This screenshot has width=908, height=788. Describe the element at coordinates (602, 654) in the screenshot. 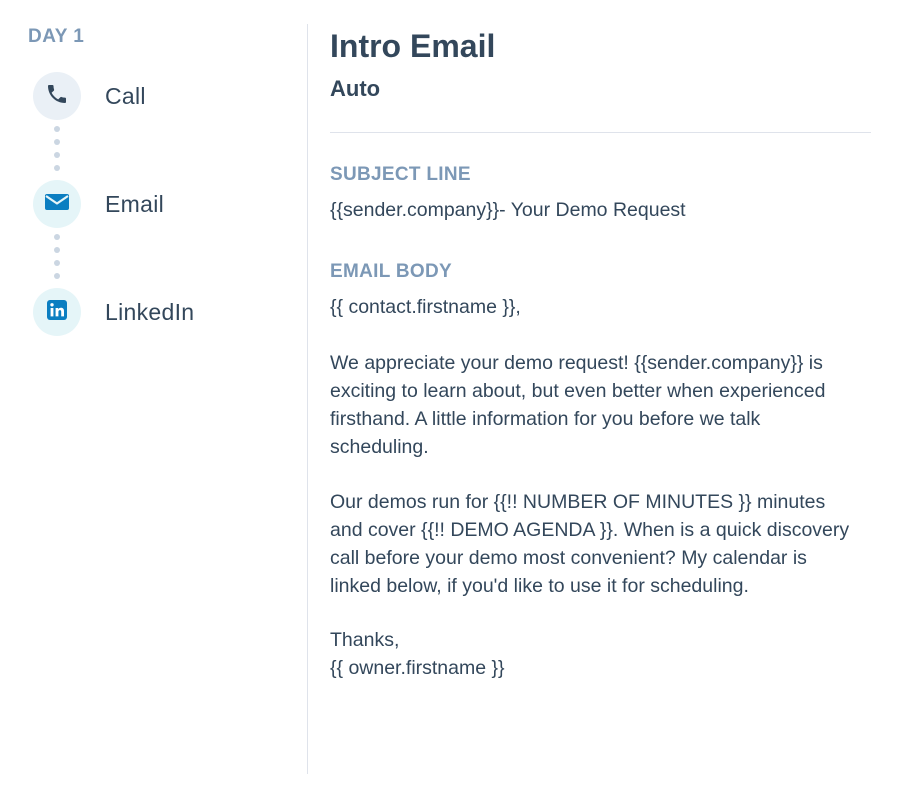

I see `email-signoff-block: Thanks, {{ owner.firstname }}` at that location.